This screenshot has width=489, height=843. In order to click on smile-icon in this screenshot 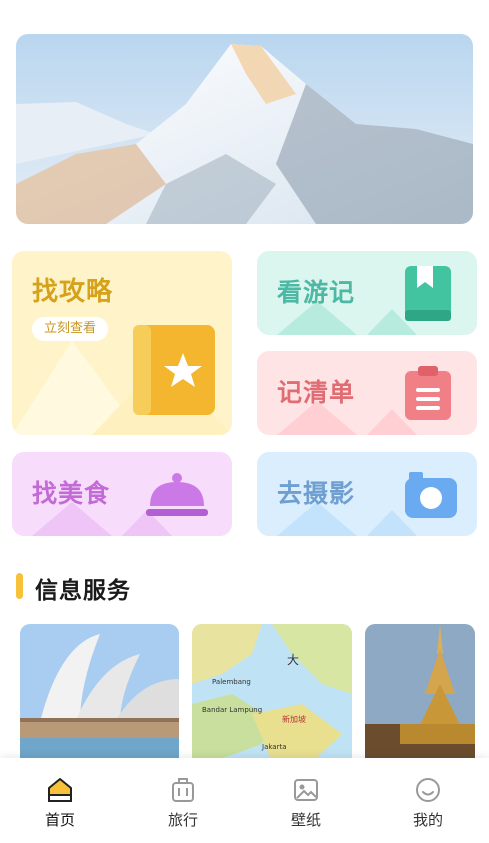, I will do `click(428, 790)`.